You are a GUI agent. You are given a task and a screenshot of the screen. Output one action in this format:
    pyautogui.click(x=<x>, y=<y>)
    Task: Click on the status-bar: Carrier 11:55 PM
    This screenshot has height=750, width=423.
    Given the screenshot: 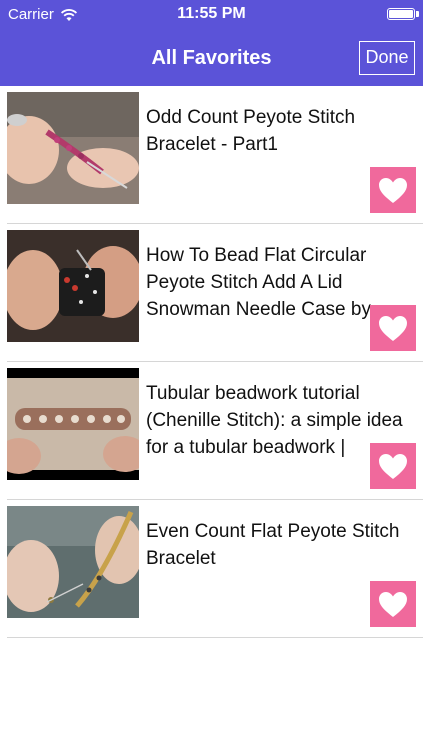 What is the action you would take?
    pyautogui.click(x=211, y=15)
    